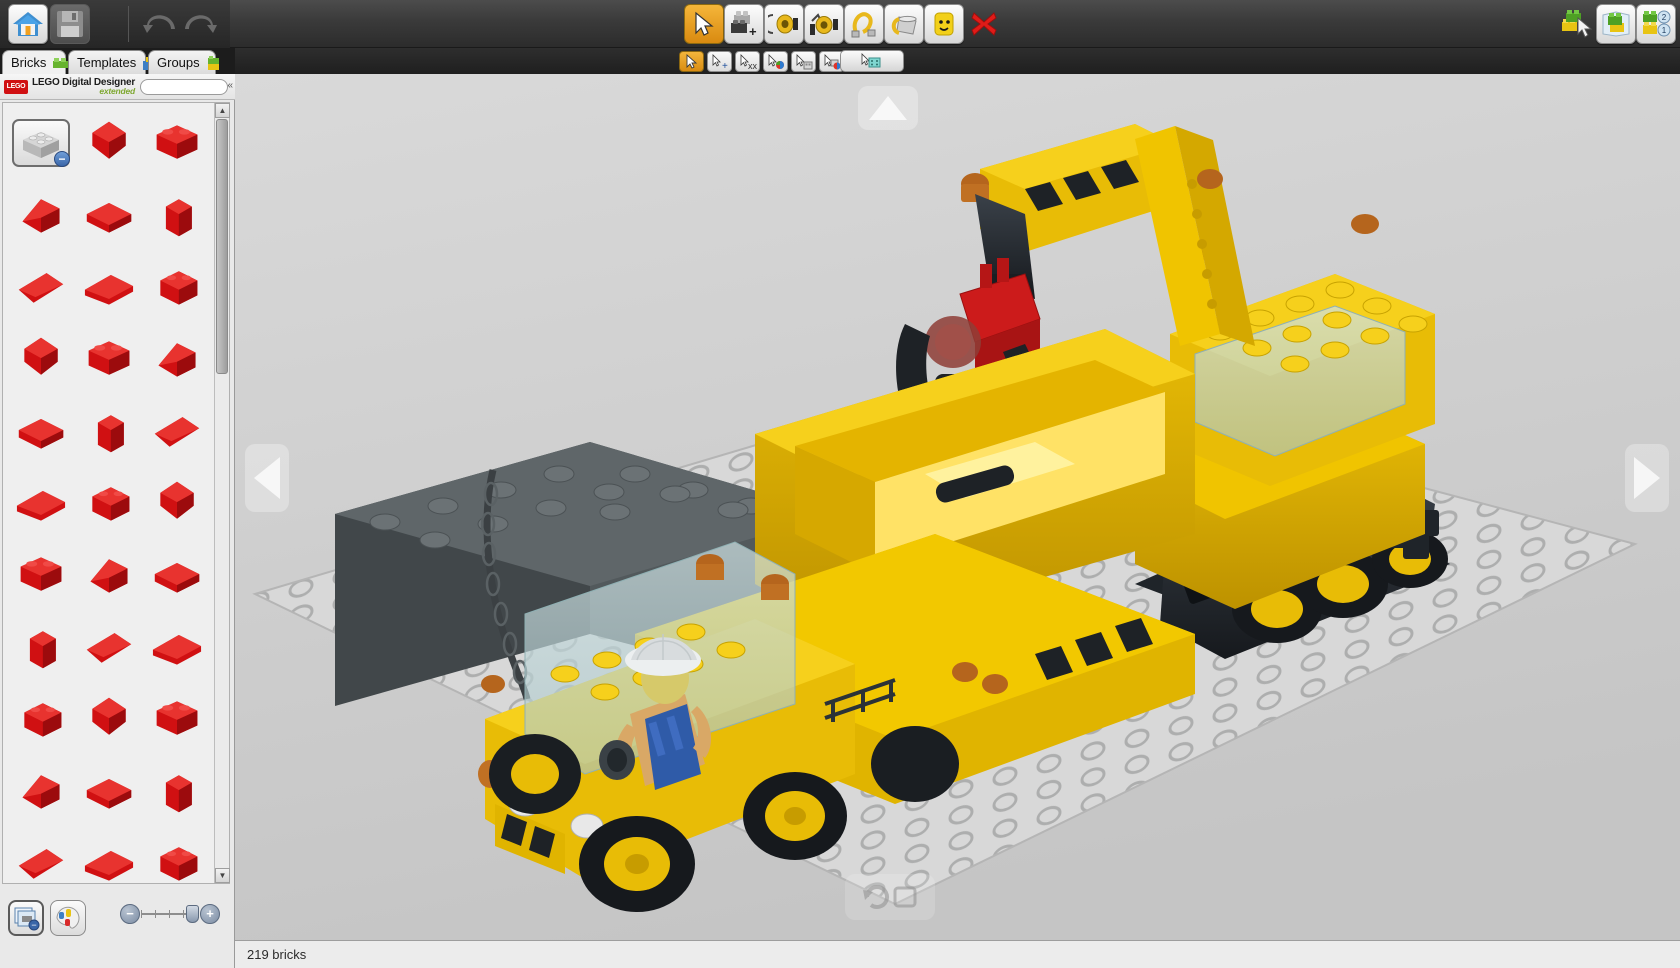 Image resolution: width=1680 pixels, height=968 pixels. What do you see at coordinates (41, 143) in the screenshot?
I see `brick-filter-all: −` at bounding box center [41, 143].